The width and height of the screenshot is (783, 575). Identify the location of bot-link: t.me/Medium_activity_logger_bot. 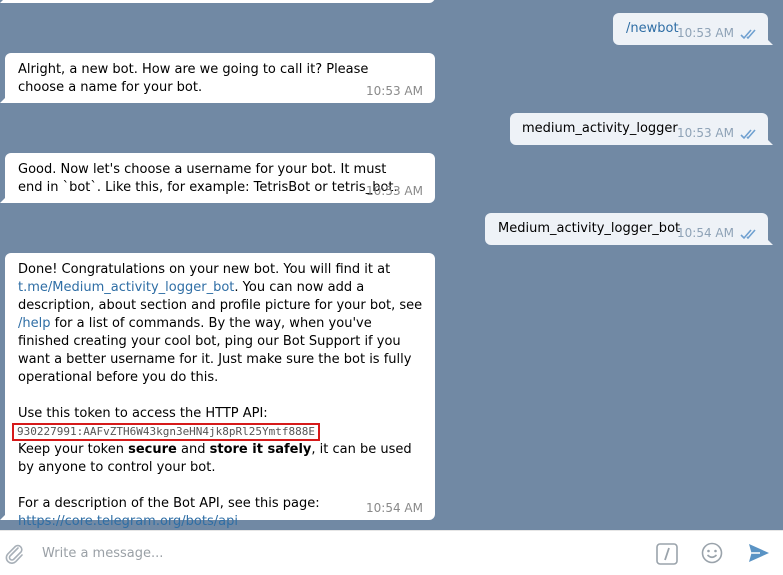
(126, 287).